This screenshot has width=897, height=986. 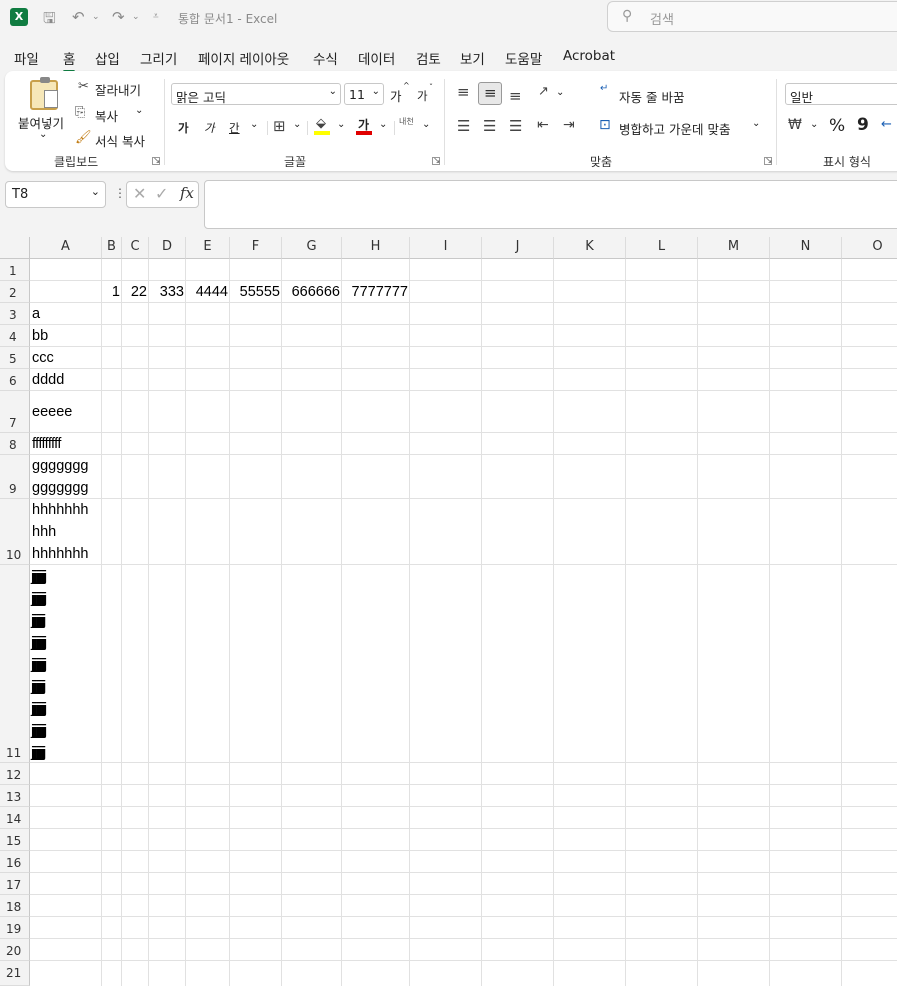 I want to click on insert-function-button: fx, so click(x=187, y=193).